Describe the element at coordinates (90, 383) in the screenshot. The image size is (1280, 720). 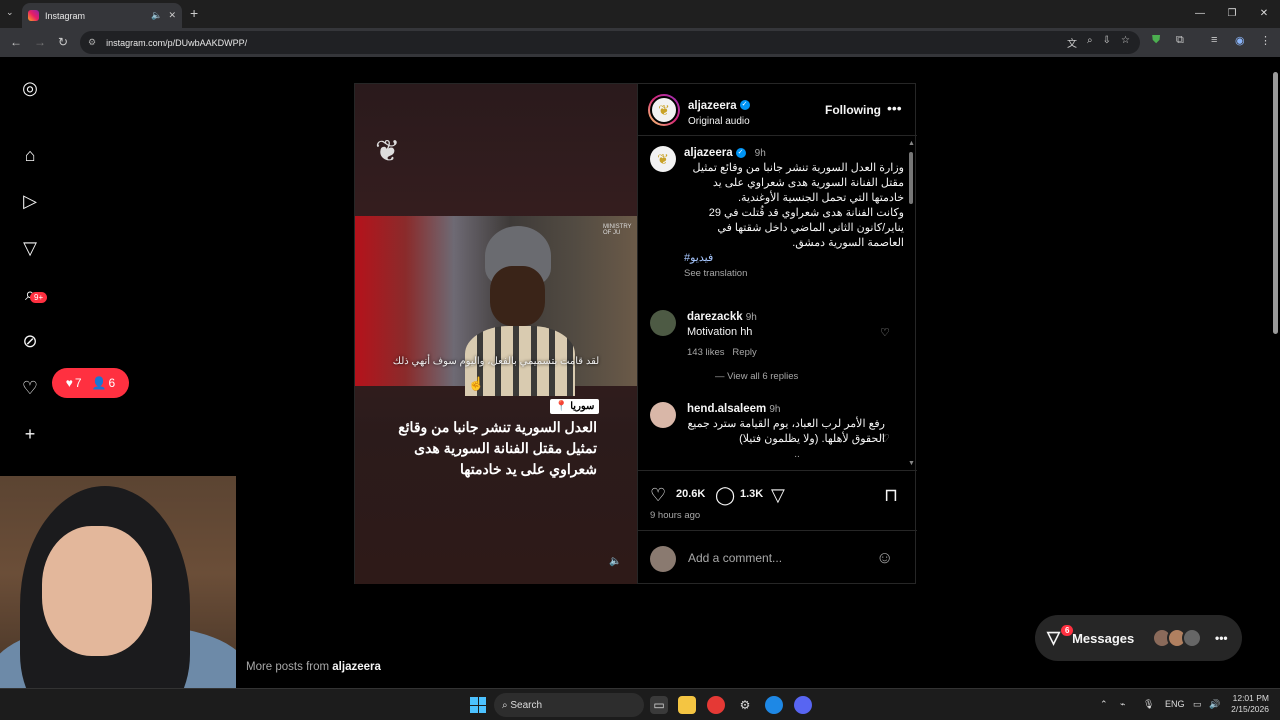
I see `notification-popup: ♥ 7 👤 6` at that location.